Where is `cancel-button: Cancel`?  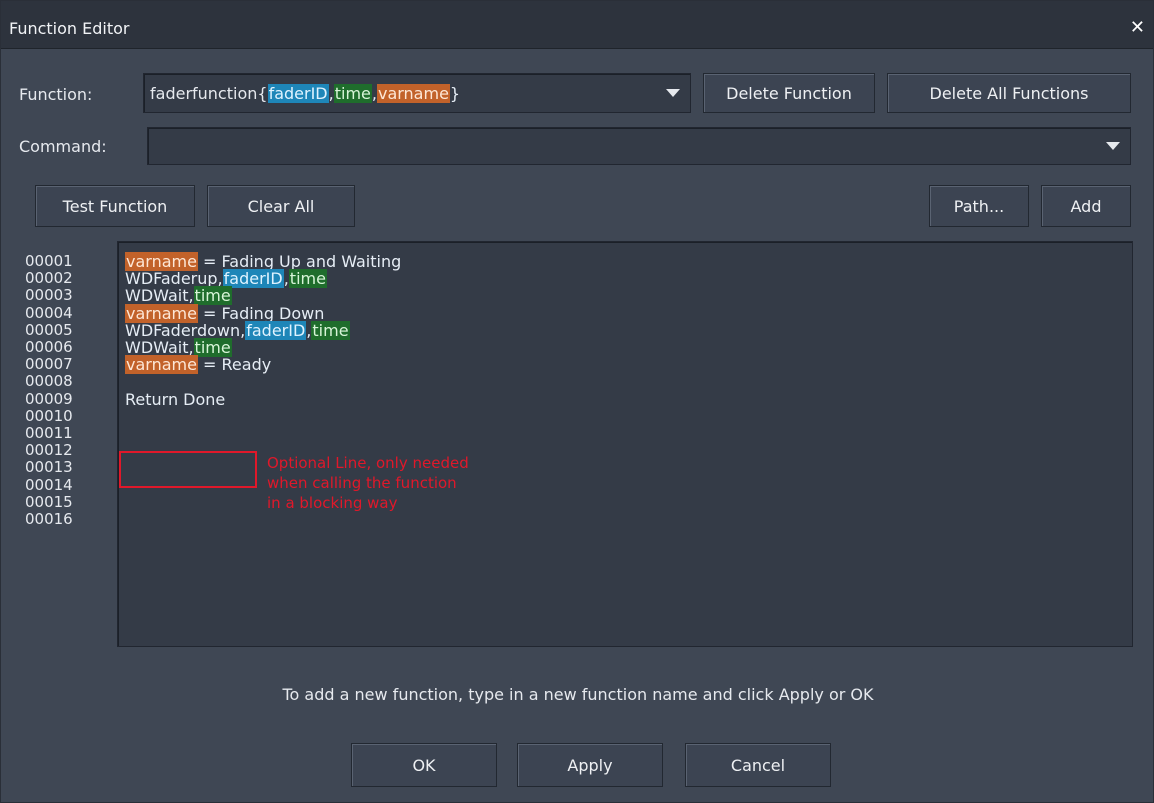
cancel-button: Cancel is located at coordinates (758, 765).